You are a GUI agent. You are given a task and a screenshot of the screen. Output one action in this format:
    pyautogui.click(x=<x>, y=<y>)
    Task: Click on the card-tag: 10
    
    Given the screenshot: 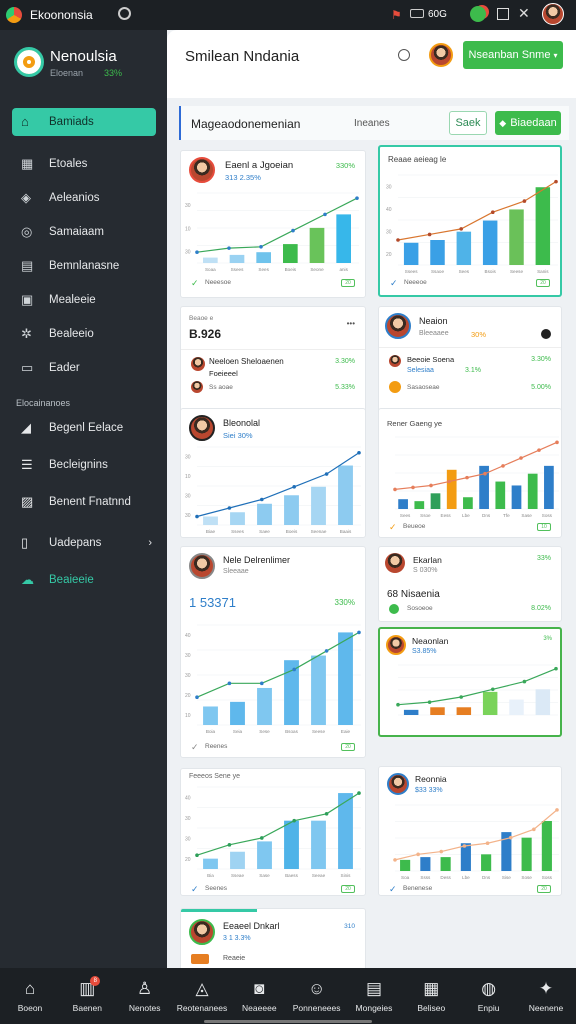 What is the action you would take?
    pyautogui.click(x=544, y=527)
    